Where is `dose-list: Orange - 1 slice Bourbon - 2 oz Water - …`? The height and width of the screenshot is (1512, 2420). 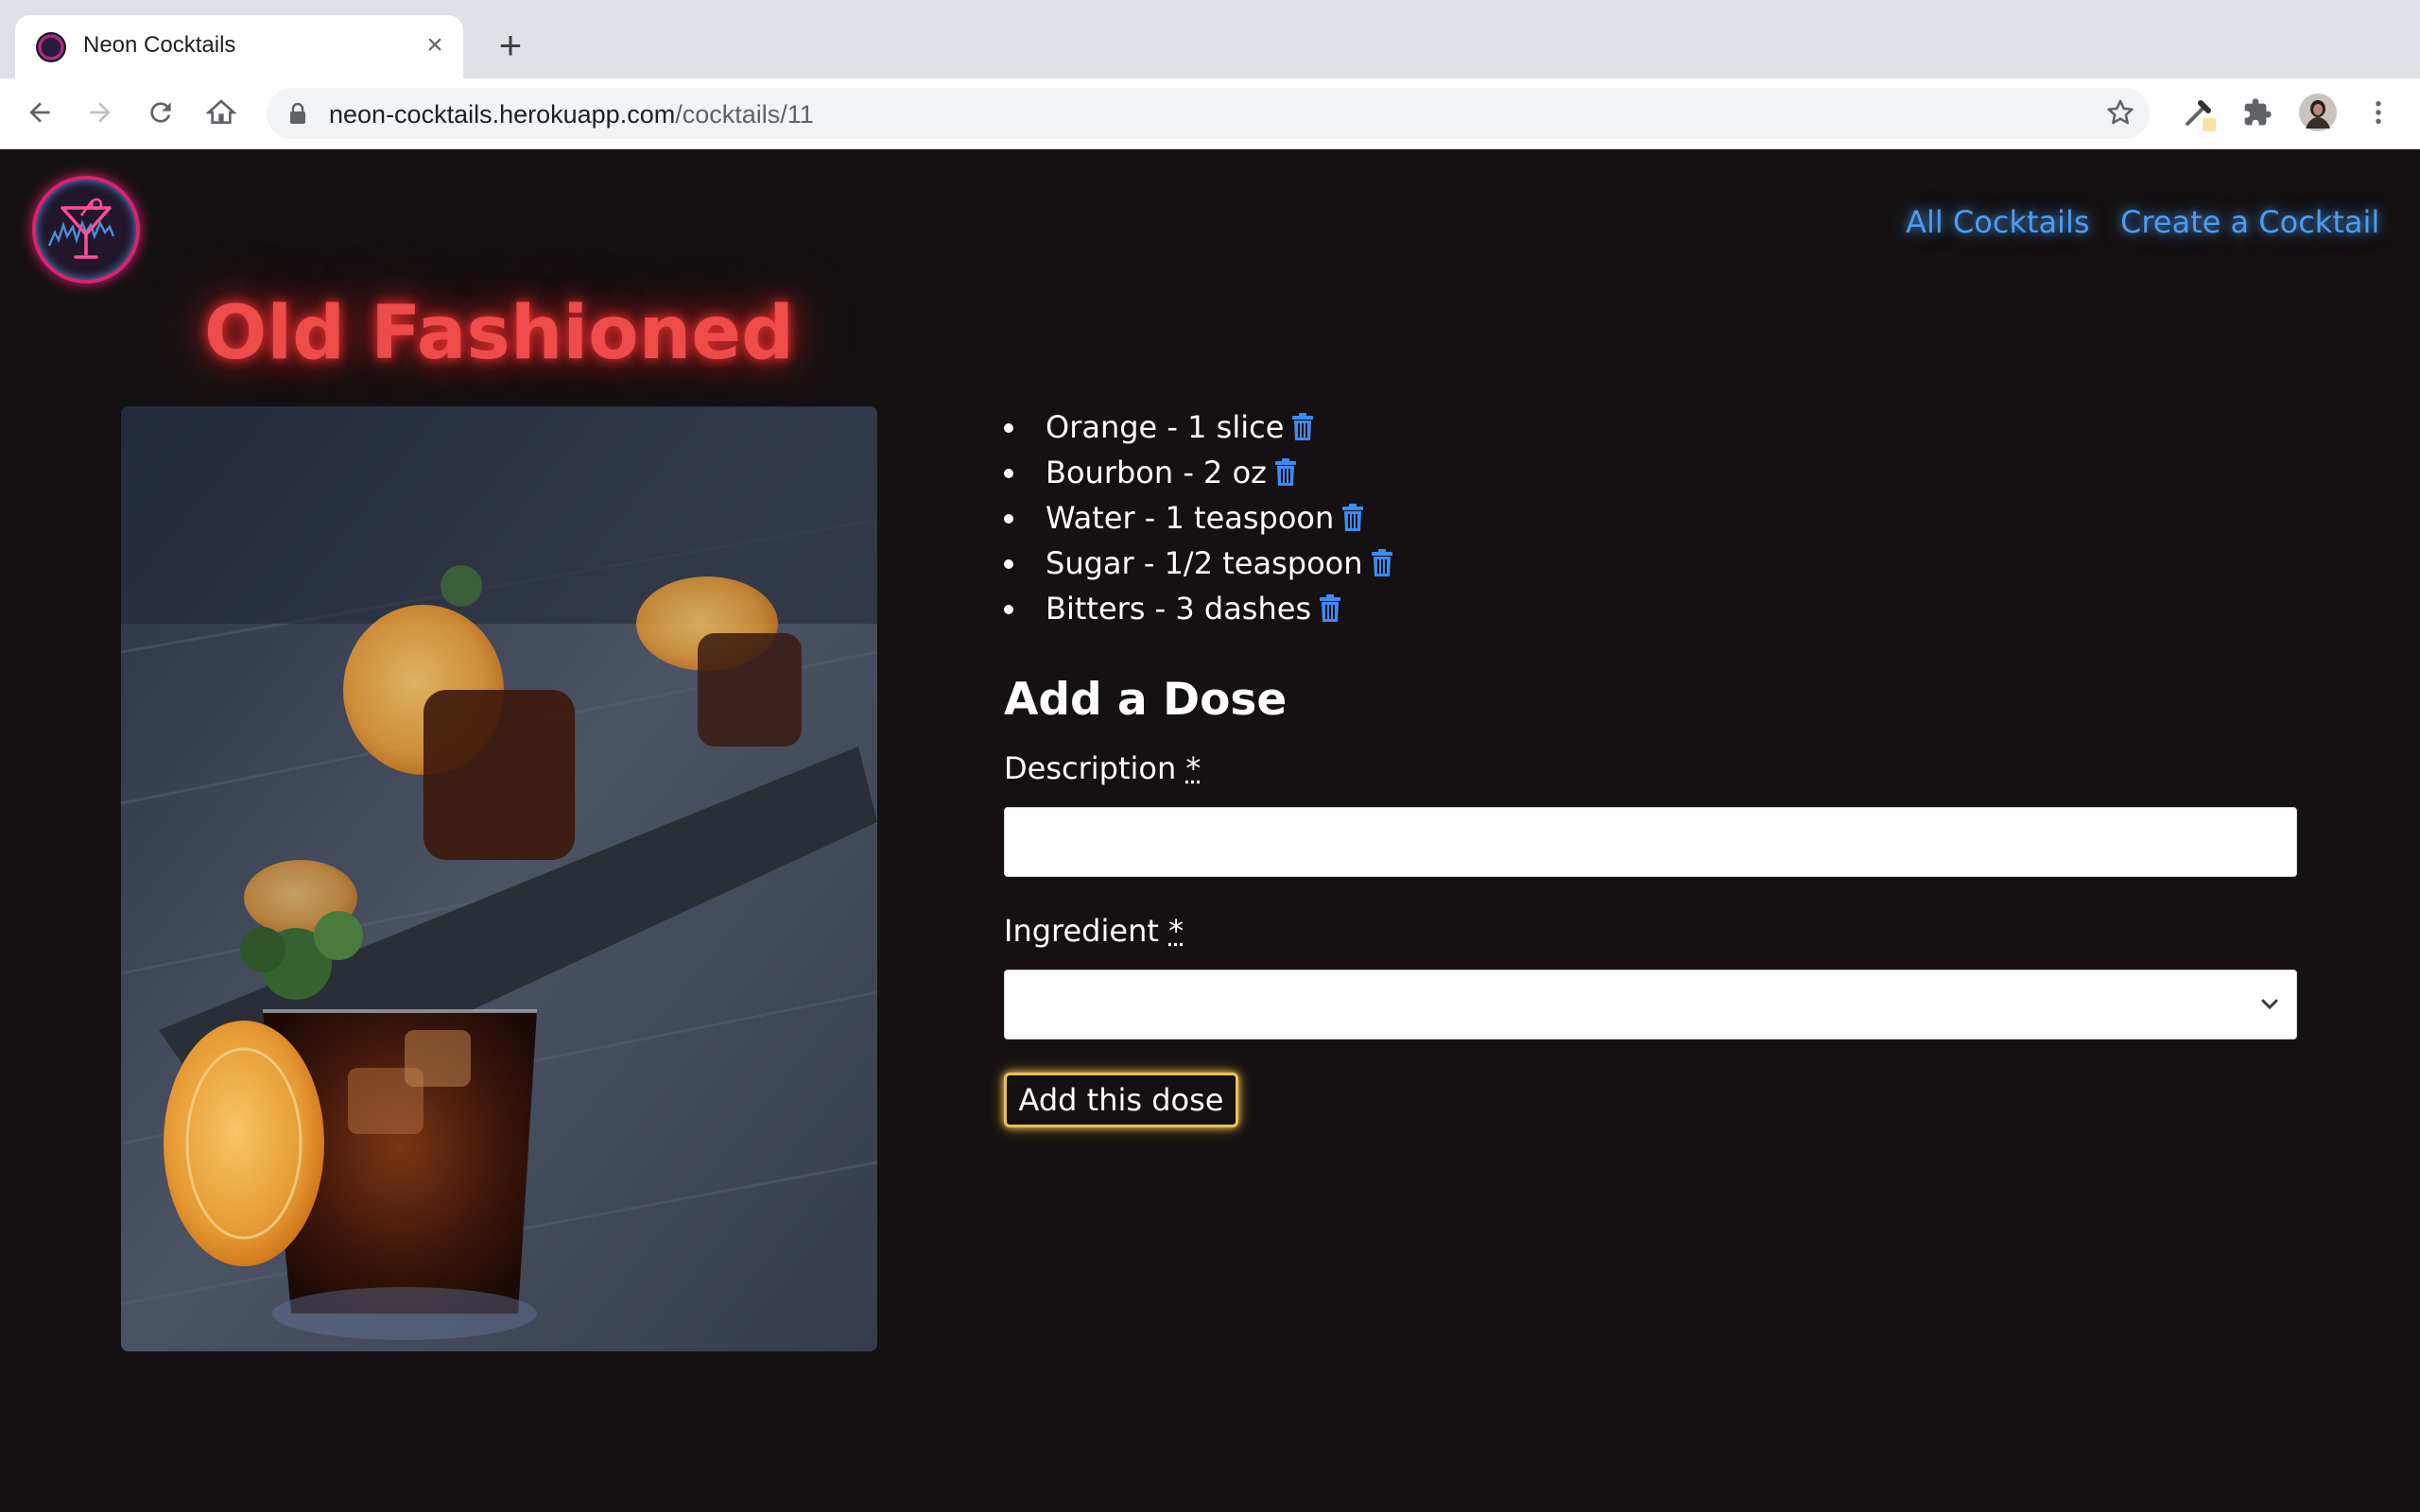 dose-list: Orange - 1 slice Bourbon - 2 oz Water - … is located at coordinates (1197, 517).